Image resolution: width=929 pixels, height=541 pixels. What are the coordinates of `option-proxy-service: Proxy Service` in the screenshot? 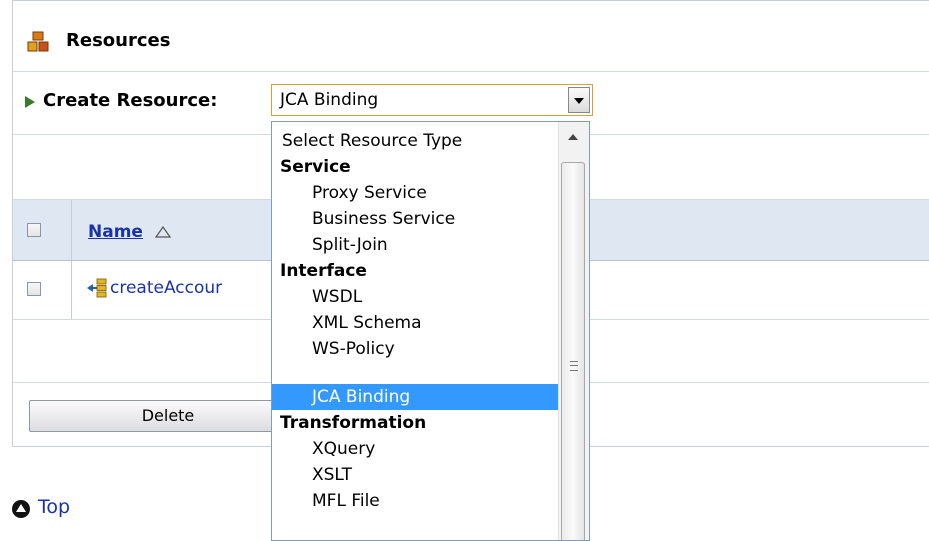 It's located at (430, 193).